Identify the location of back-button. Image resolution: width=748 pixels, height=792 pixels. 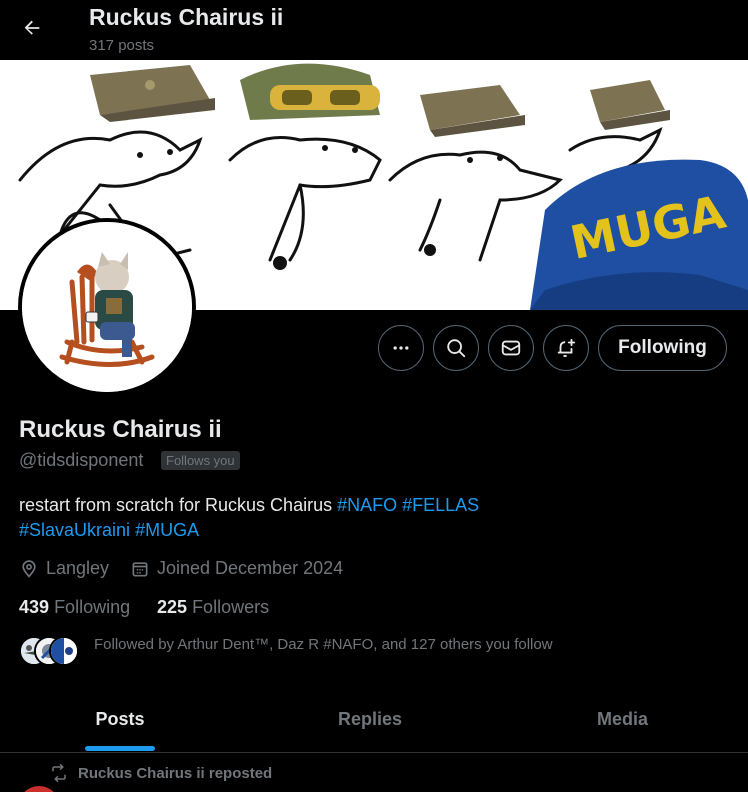
(32, 28).